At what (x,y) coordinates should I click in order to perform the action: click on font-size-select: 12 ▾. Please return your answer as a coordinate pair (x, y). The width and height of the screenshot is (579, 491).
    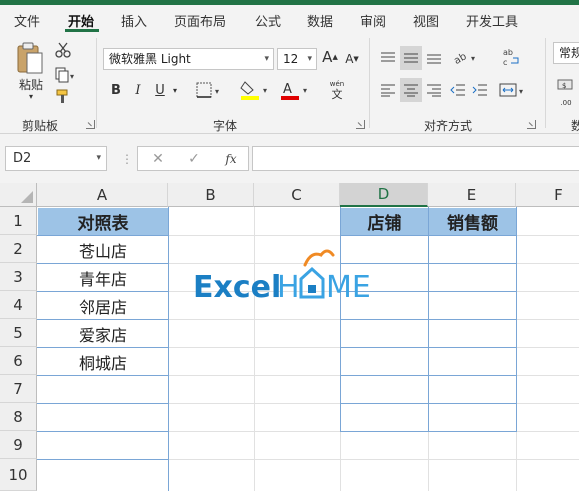
    Looking at the image, I should click on (297, 59).